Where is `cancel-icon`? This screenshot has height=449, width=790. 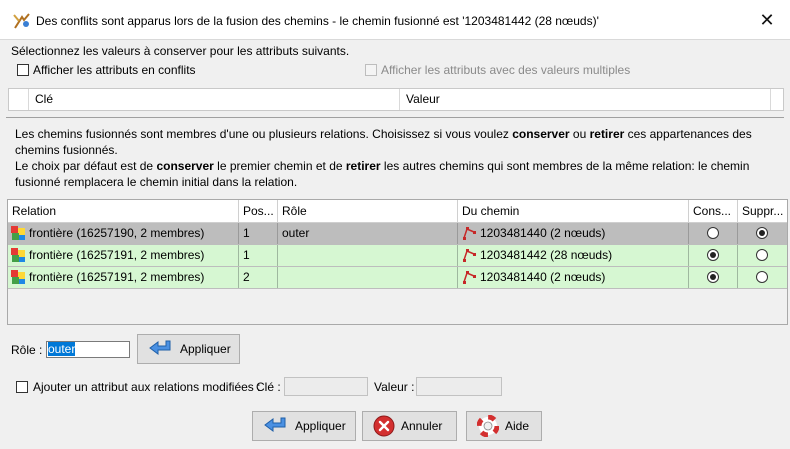 cancel-icon is located at coordinates (384, 426).